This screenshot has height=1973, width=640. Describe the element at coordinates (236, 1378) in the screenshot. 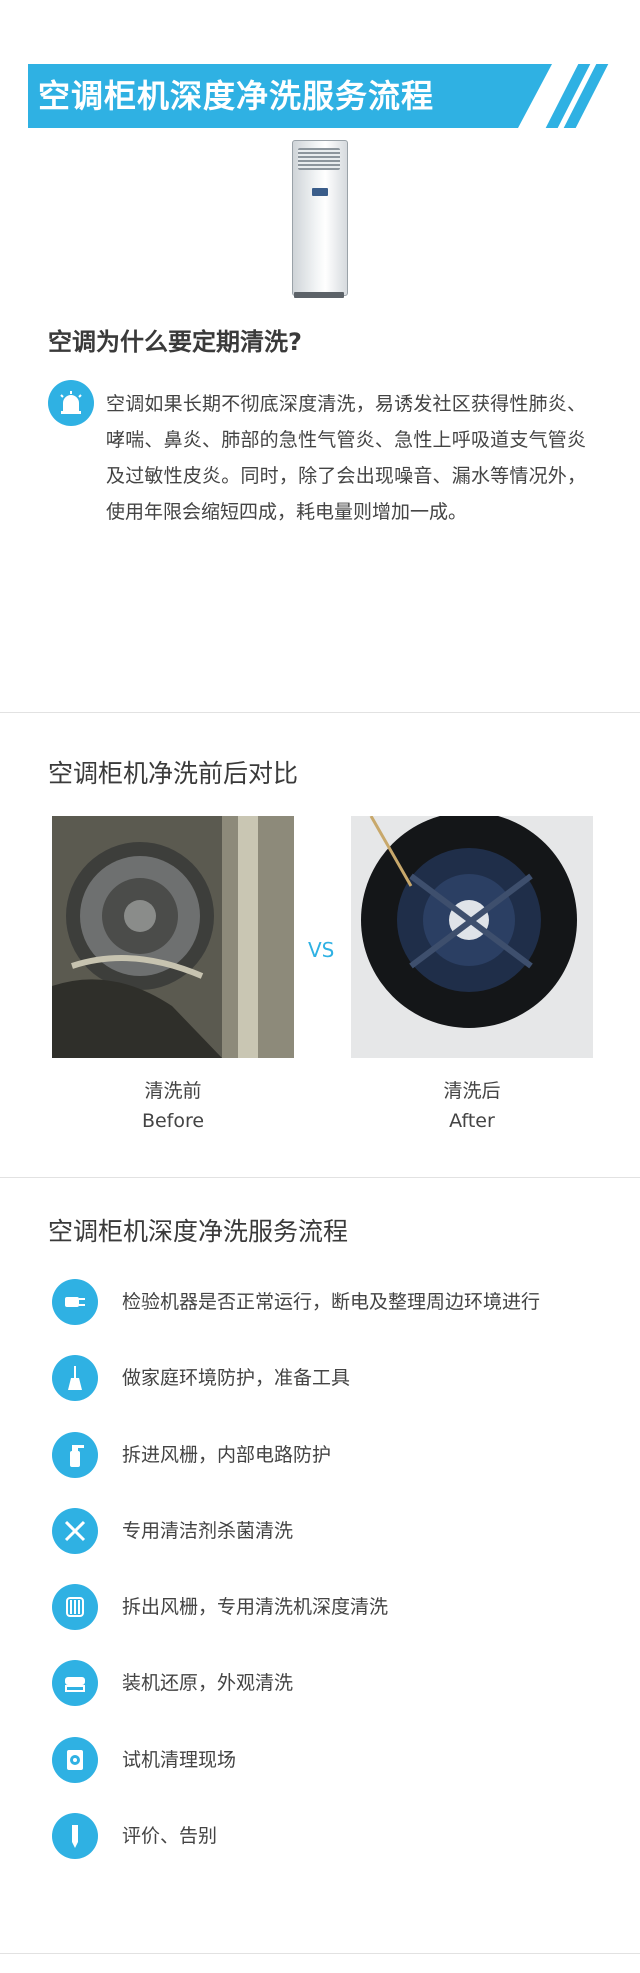

I see `step-item: 做家庭环境防护，准备工具` at that location.